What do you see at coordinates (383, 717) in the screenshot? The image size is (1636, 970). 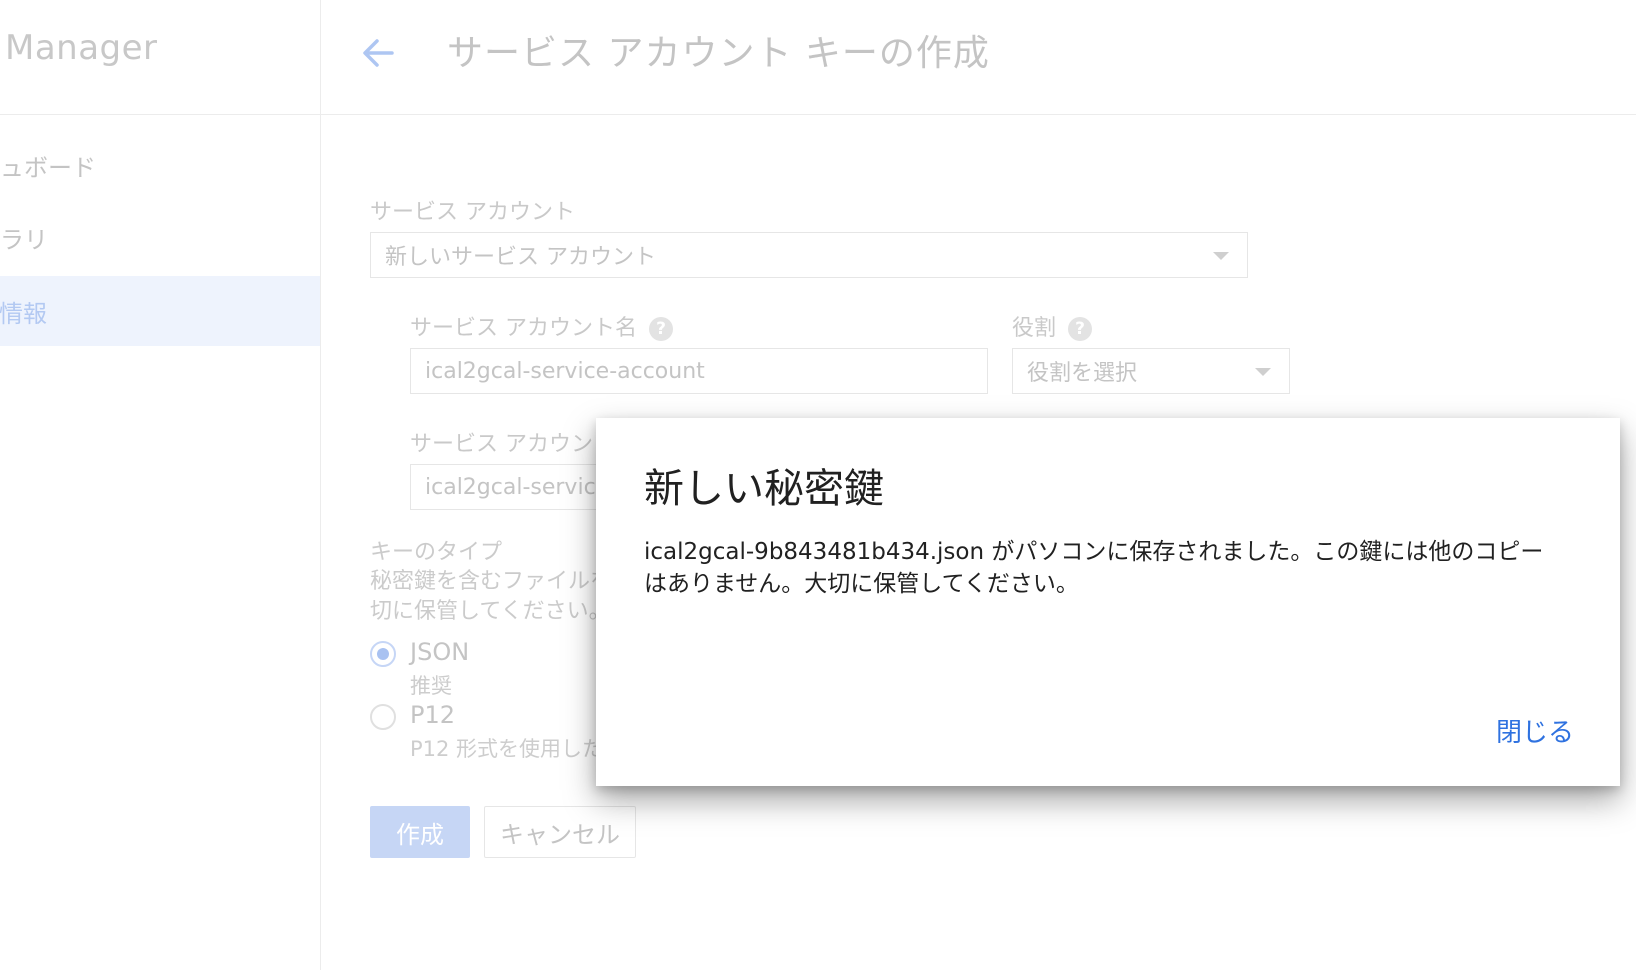 I see `radio-p12` at bounding box center [383, 717].